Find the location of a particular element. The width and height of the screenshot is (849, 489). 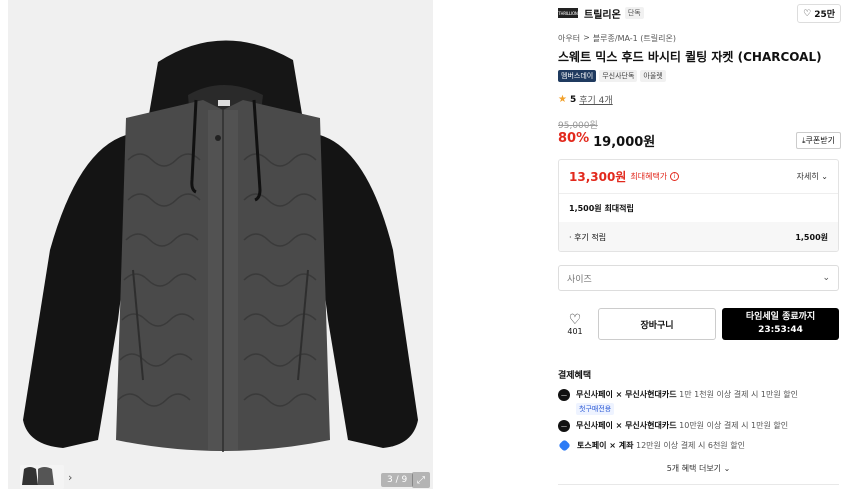

brand-like-count: 25만 is located at coordinates (824, 15).